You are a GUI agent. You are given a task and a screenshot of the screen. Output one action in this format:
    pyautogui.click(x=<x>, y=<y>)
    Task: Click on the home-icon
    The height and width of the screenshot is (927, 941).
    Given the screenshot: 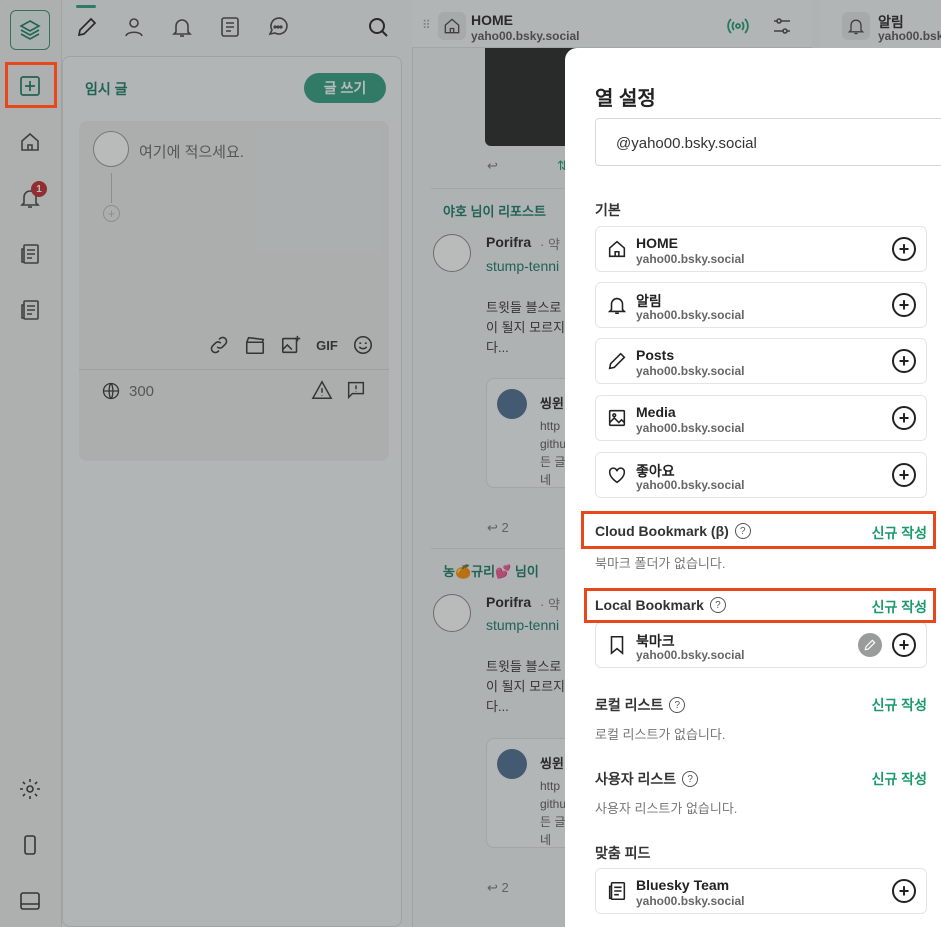 What is the action you would take?
    pyautogui.click(x=617, y=249)
    